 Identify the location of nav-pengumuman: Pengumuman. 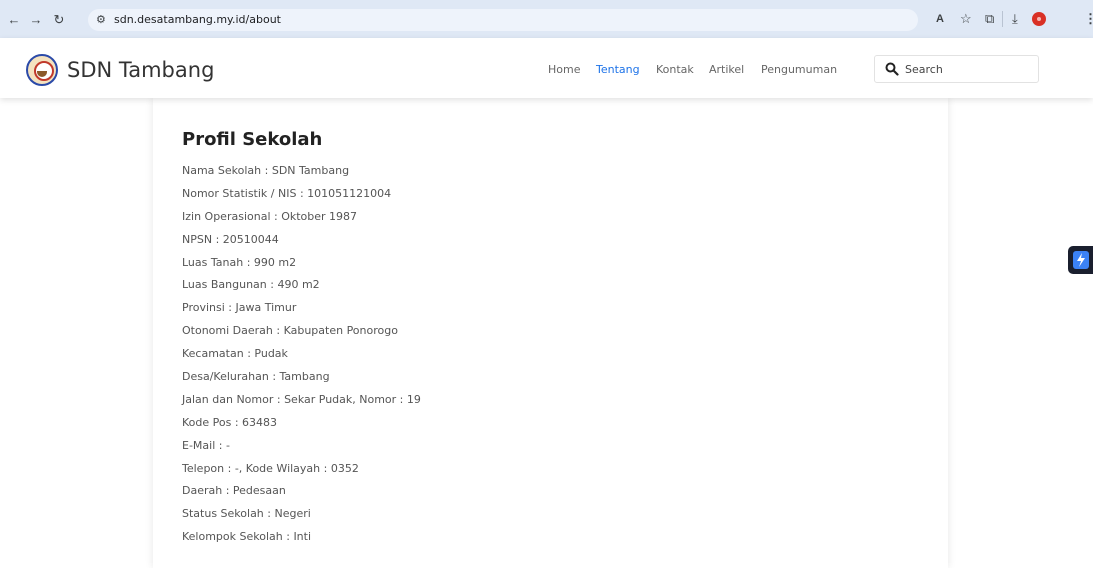
(799, 69).